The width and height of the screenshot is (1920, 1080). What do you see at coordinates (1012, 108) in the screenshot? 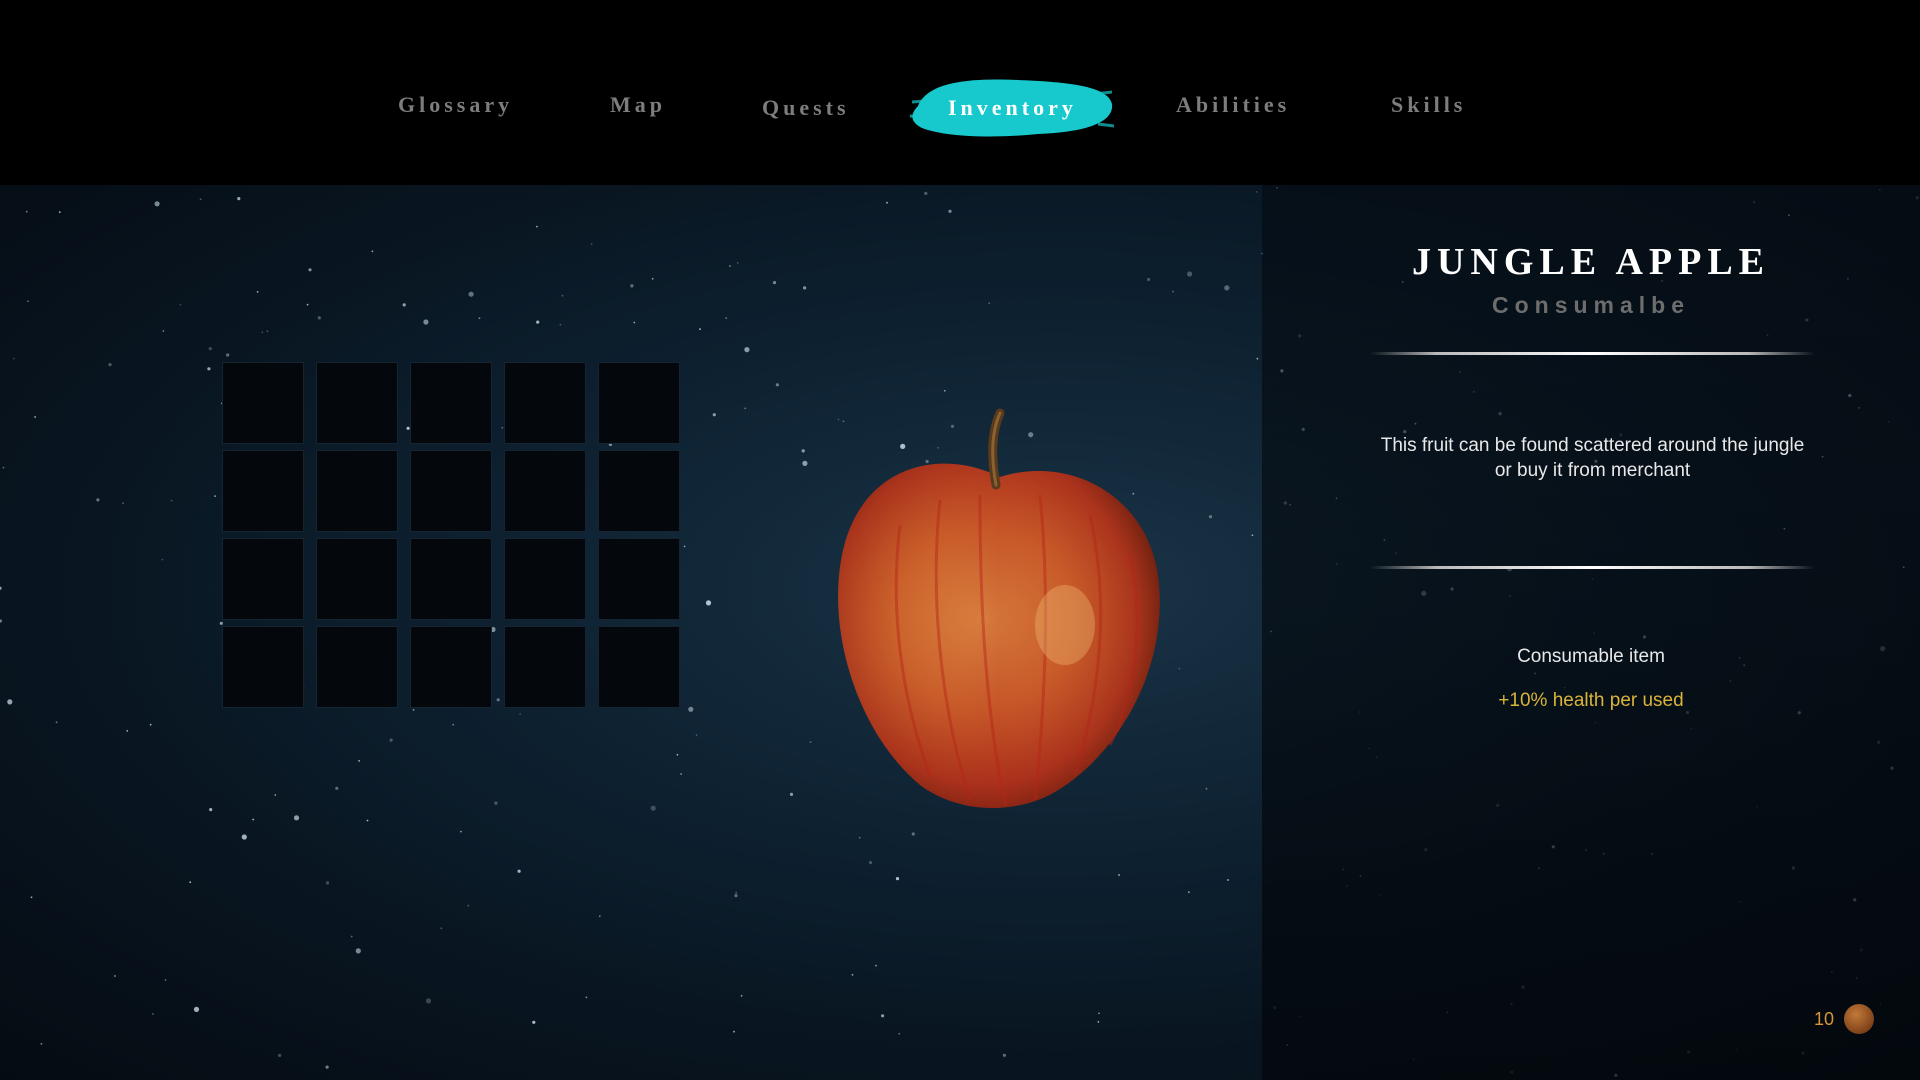
I see `tab-inventory: Inventory` at bounding box center [1012, 108].